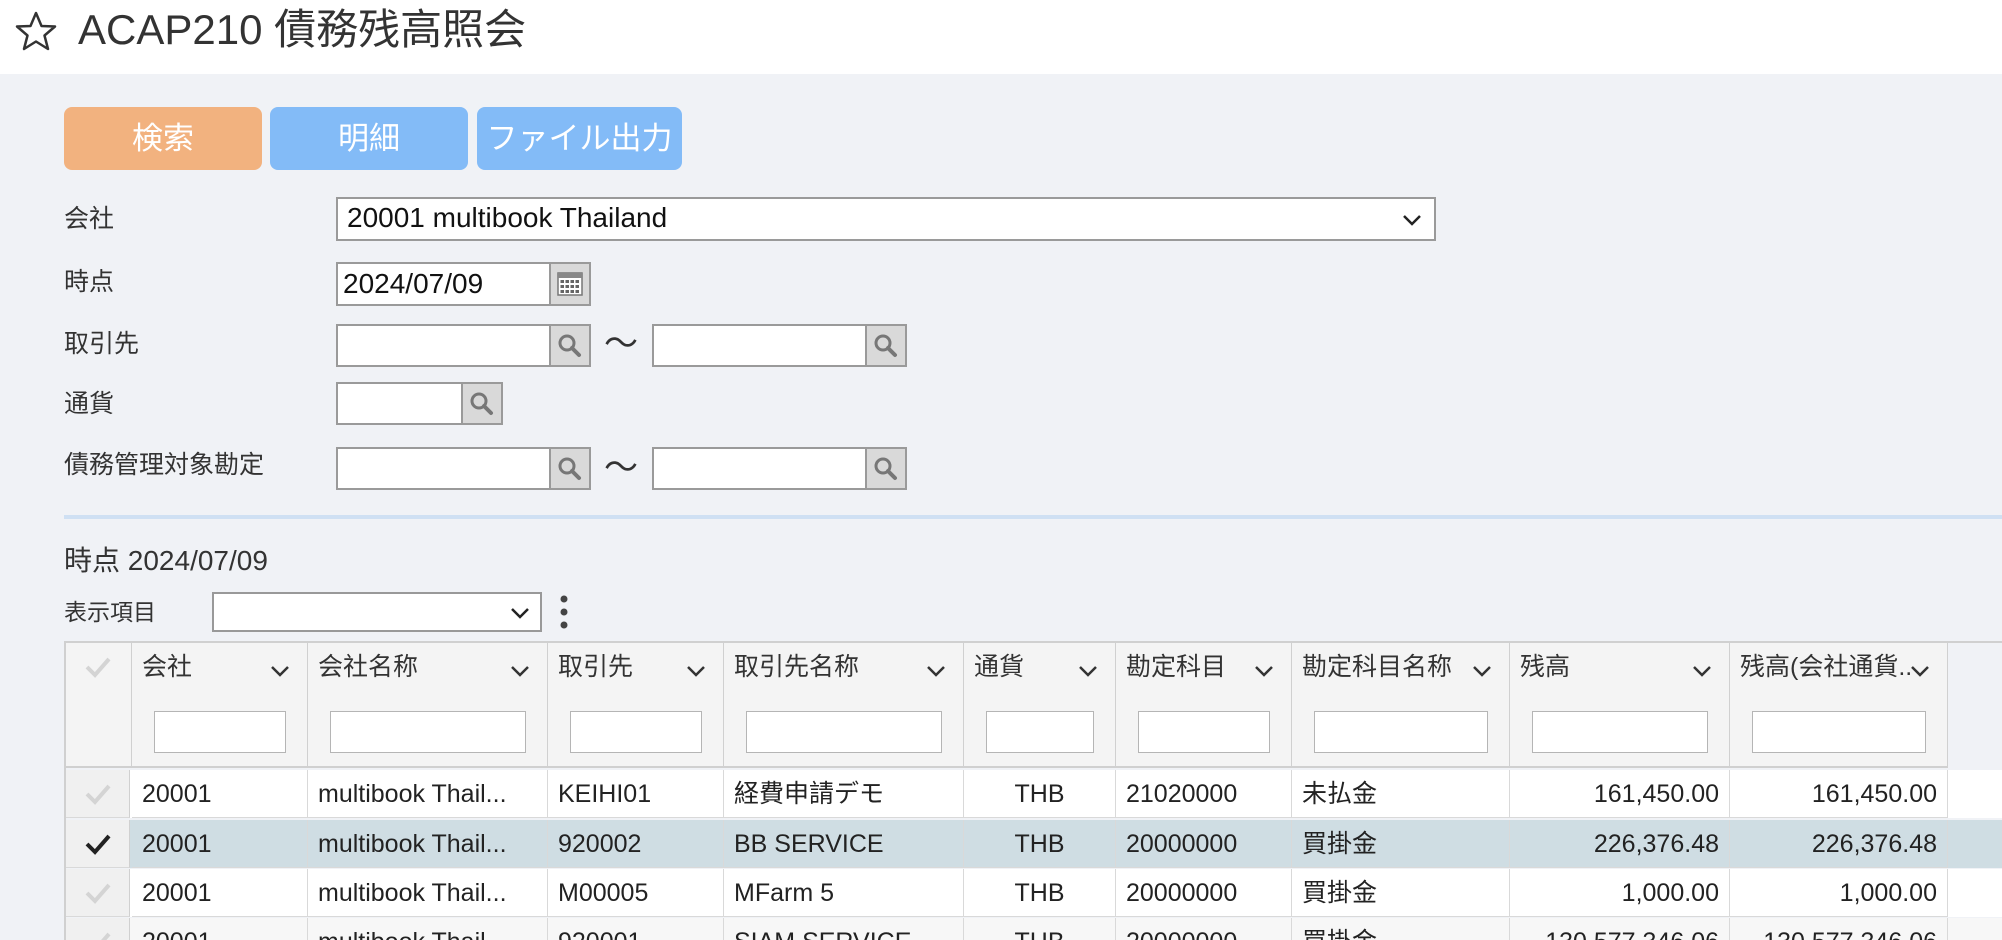 Image resolution: width=2002 pixels, height=940 pixels. Describe the element at coordinates (797, 667) in the screenshot. I see `column-header-label: 取引先名称` at that location.